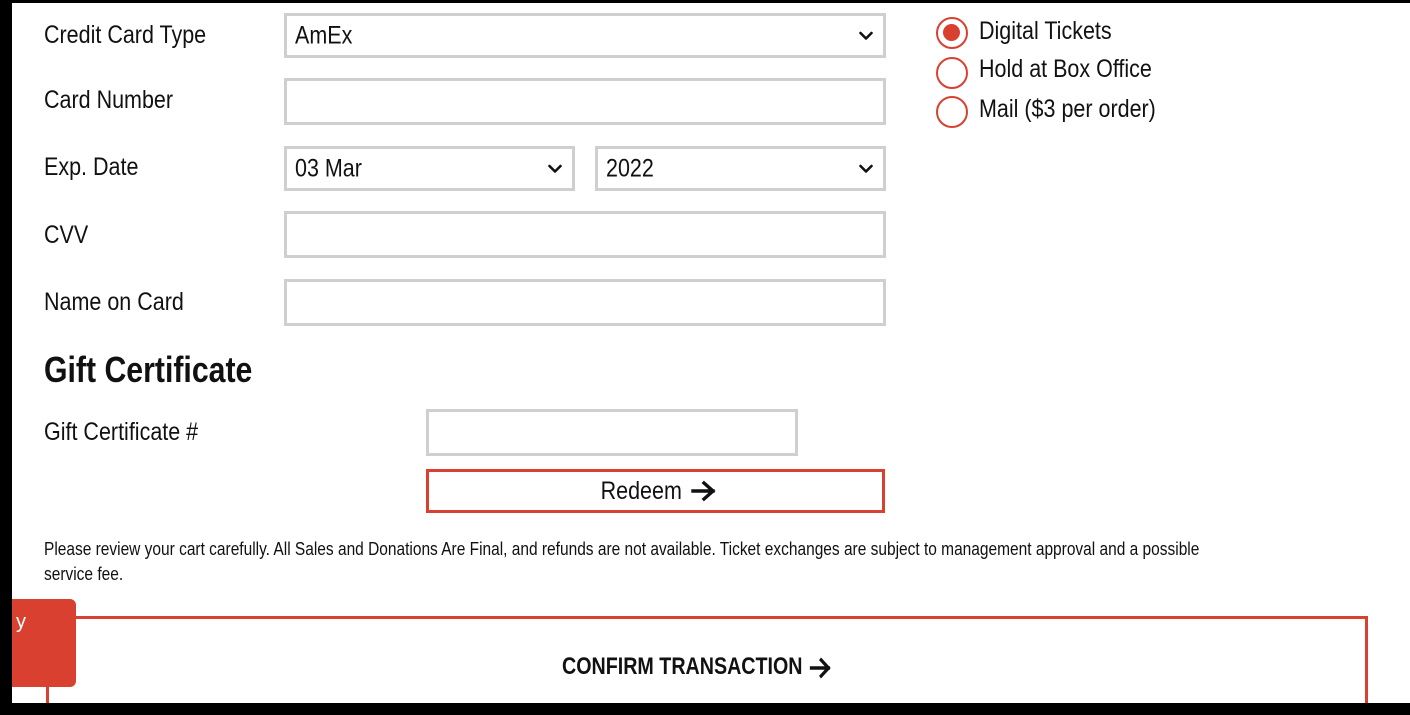 The image size is (1410, 715). Describe the element at coordinates (328, 168) in the screenshot. I see `exp-month-value: 03 Mar` at that location.